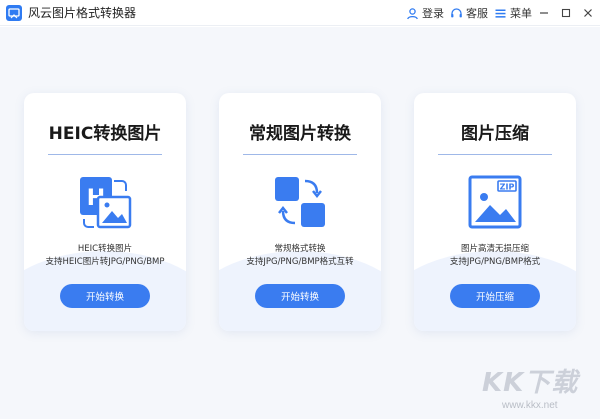 This screenshot has height=419, width=600. I want to click on menu-button: 菜单, so click(513, 13).